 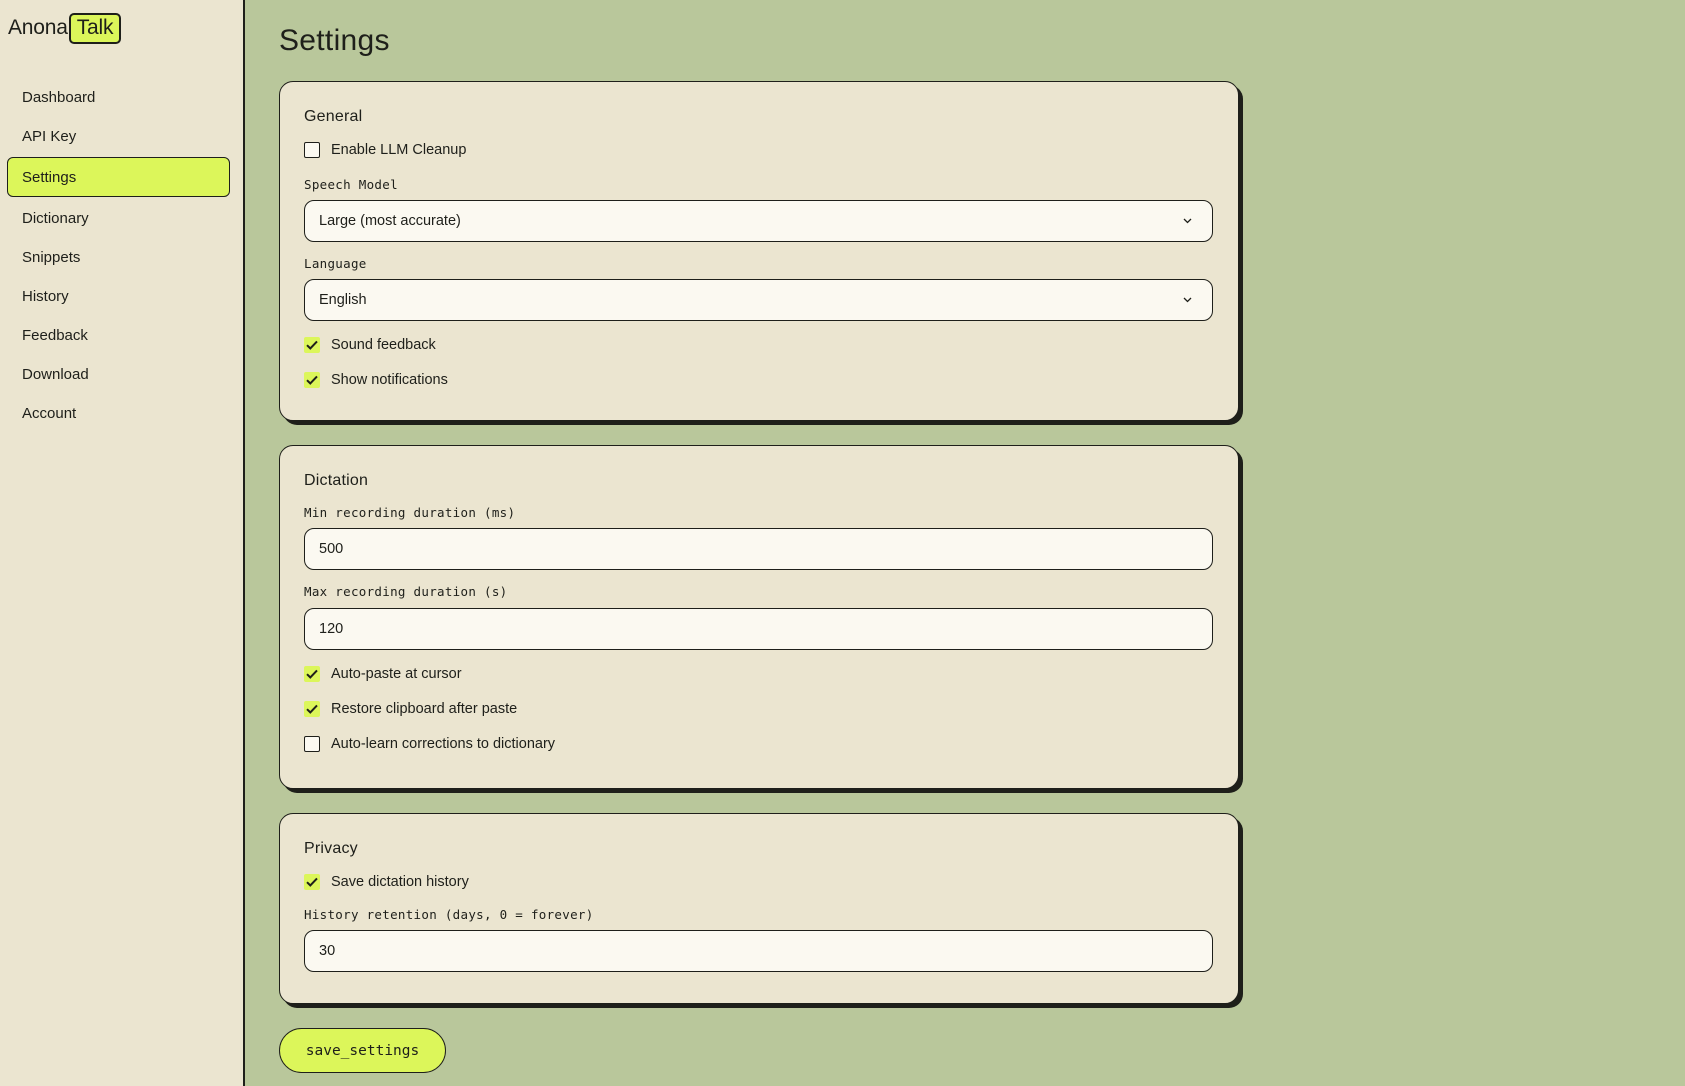 I want to click on field-label: Speech Model, so click(x=351, y=184).